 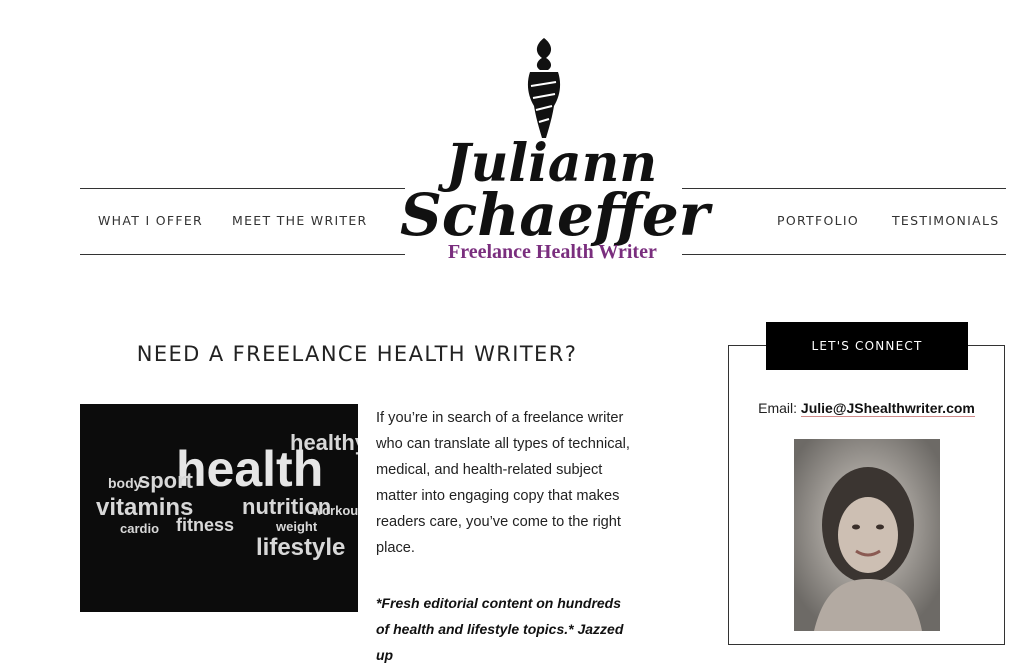 What do you see at coordinates (357, 354) in the screenshot?
I see `page-title: NEED A FREELANCE HEALTH WRITER?` at bounding box center [357, 354].